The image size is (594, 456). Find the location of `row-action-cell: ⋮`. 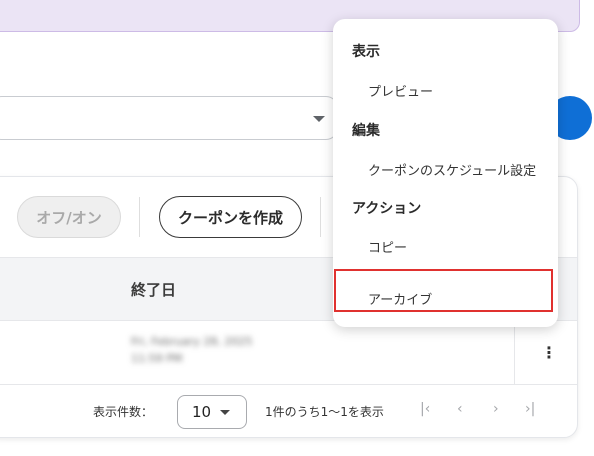

row-action-cell: ⋮ is located at coordinates (545, 352).